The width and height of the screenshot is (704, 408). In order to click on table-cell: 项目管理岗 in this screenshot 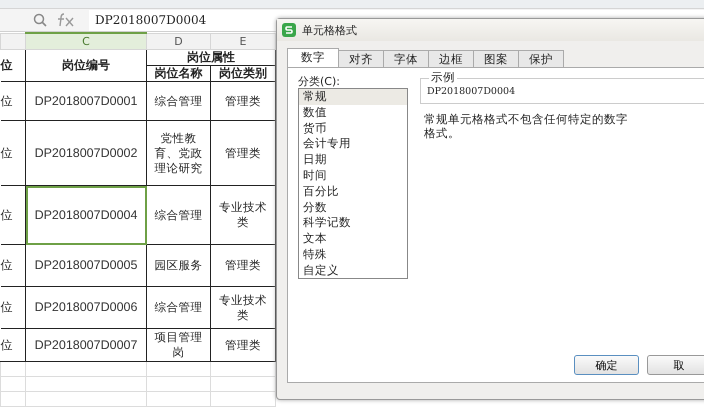, I will do `click(178, 344)`.